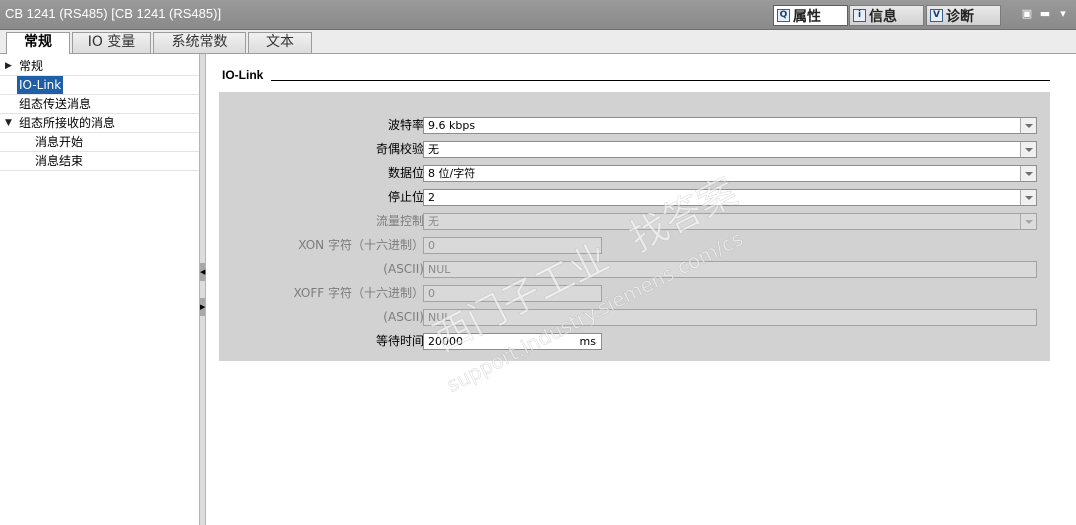 The width and height of the screenshot is (1076, 525). I want to click on nav-item-transmit-messages: 组态传送消息, so click(99, 104).